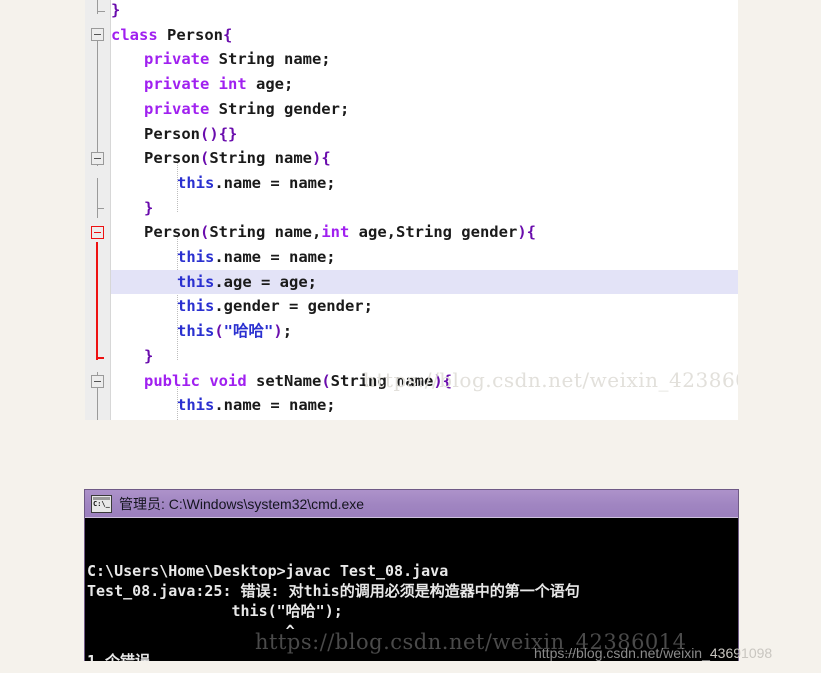  I want to click on code-line: this.age = age;, so click(424, 282).